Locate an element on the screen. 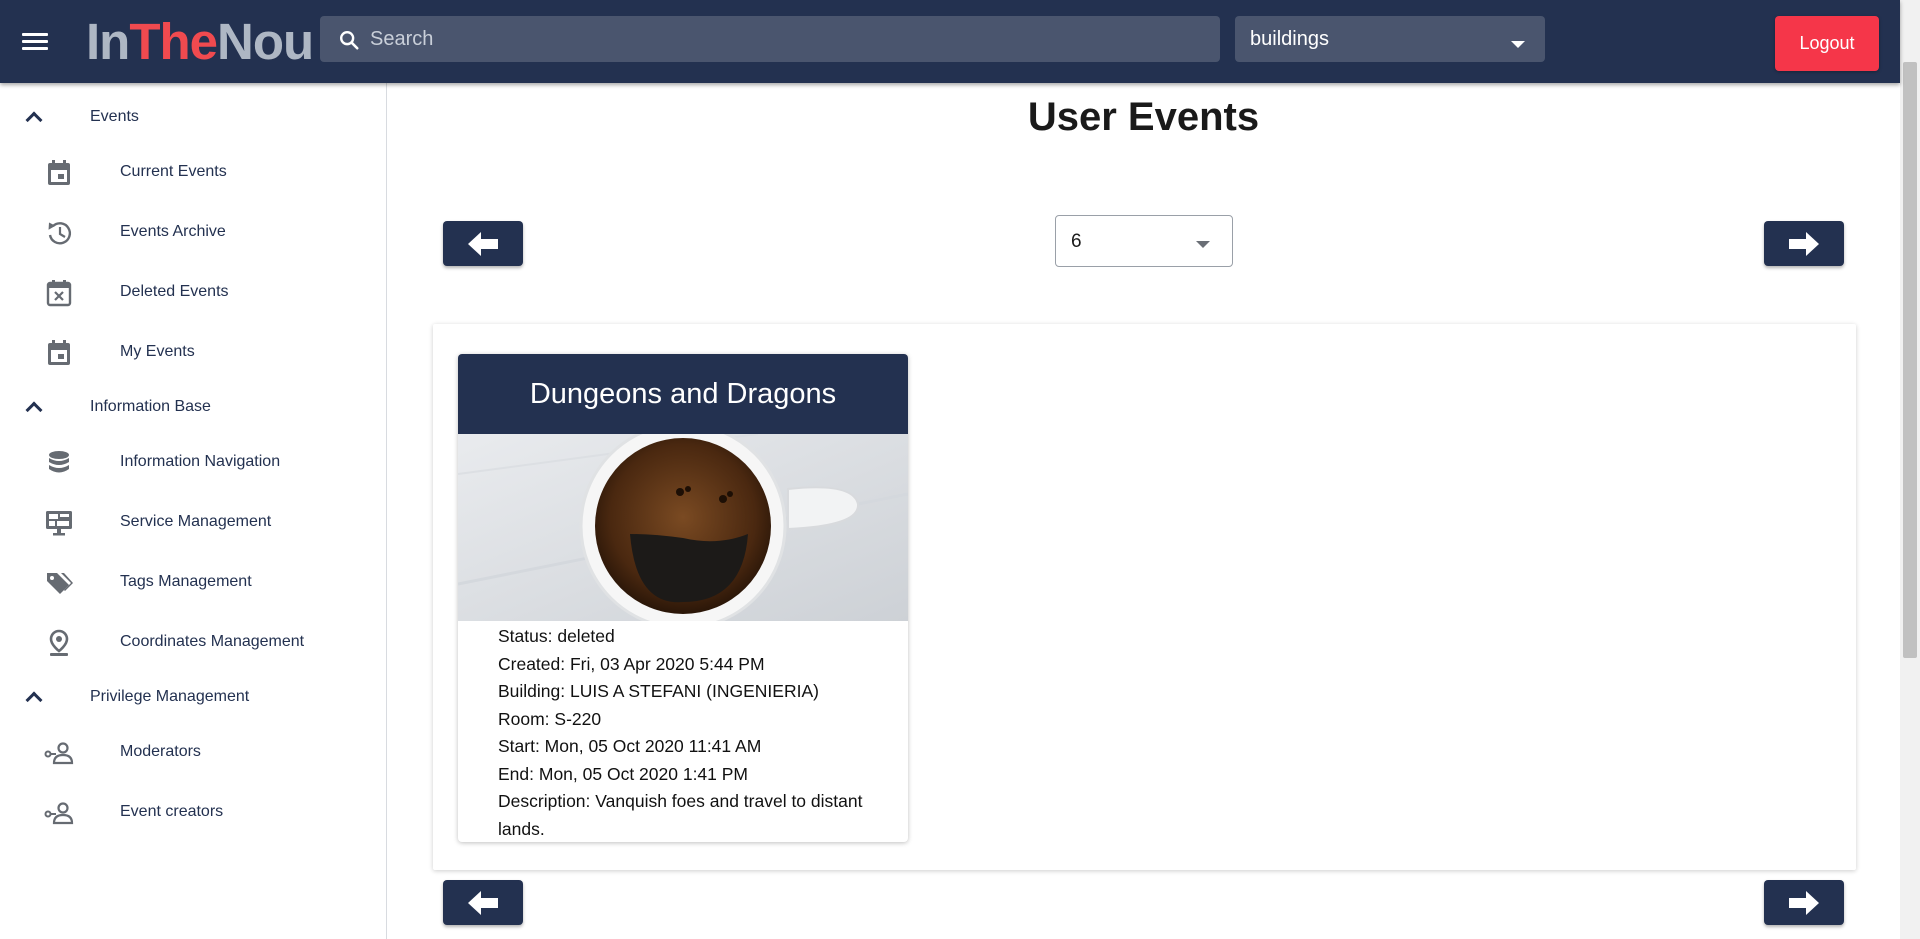  sidebar-item-event-creators: Event creators is located at coordinates (193, 813).